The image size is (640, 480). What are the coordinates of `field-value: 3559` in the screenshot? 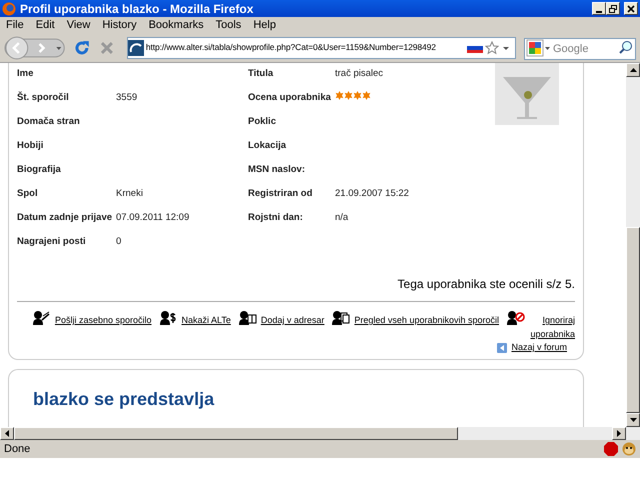 It's located at (127, 97).